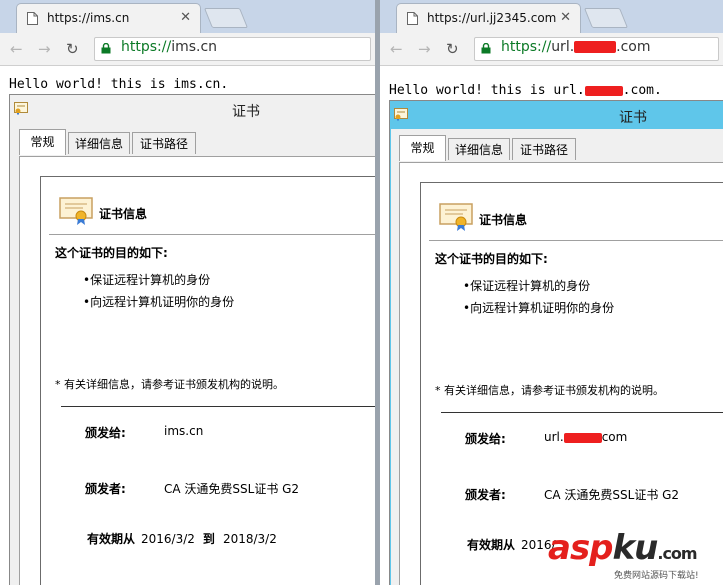  I want to click on issued-to-value: url. com, so click(585, 437).